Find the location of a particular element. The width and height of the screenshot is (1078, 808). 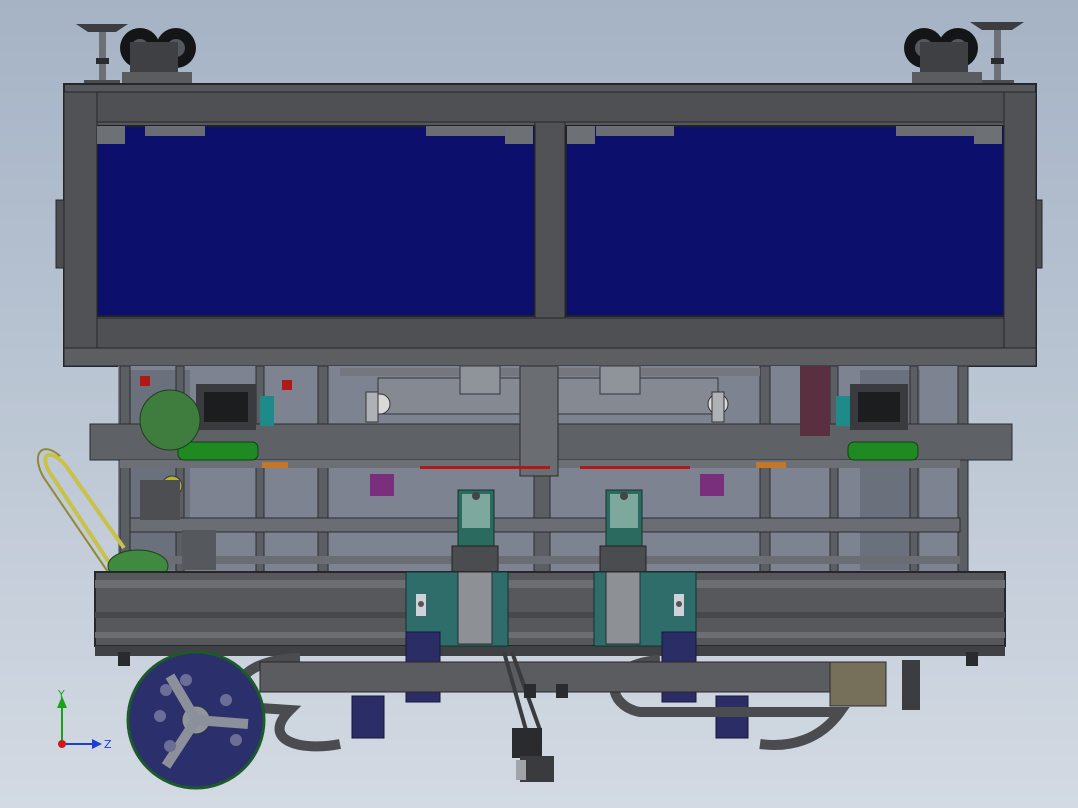

pickup-head-right is located at coordinates (623, 533).